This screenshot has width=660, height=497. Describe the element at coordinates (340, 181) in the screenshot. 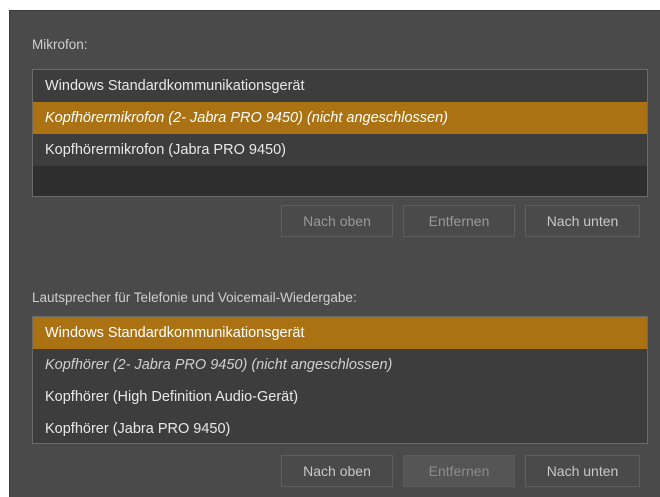

I see `microphone-list-empty-area` at that location.